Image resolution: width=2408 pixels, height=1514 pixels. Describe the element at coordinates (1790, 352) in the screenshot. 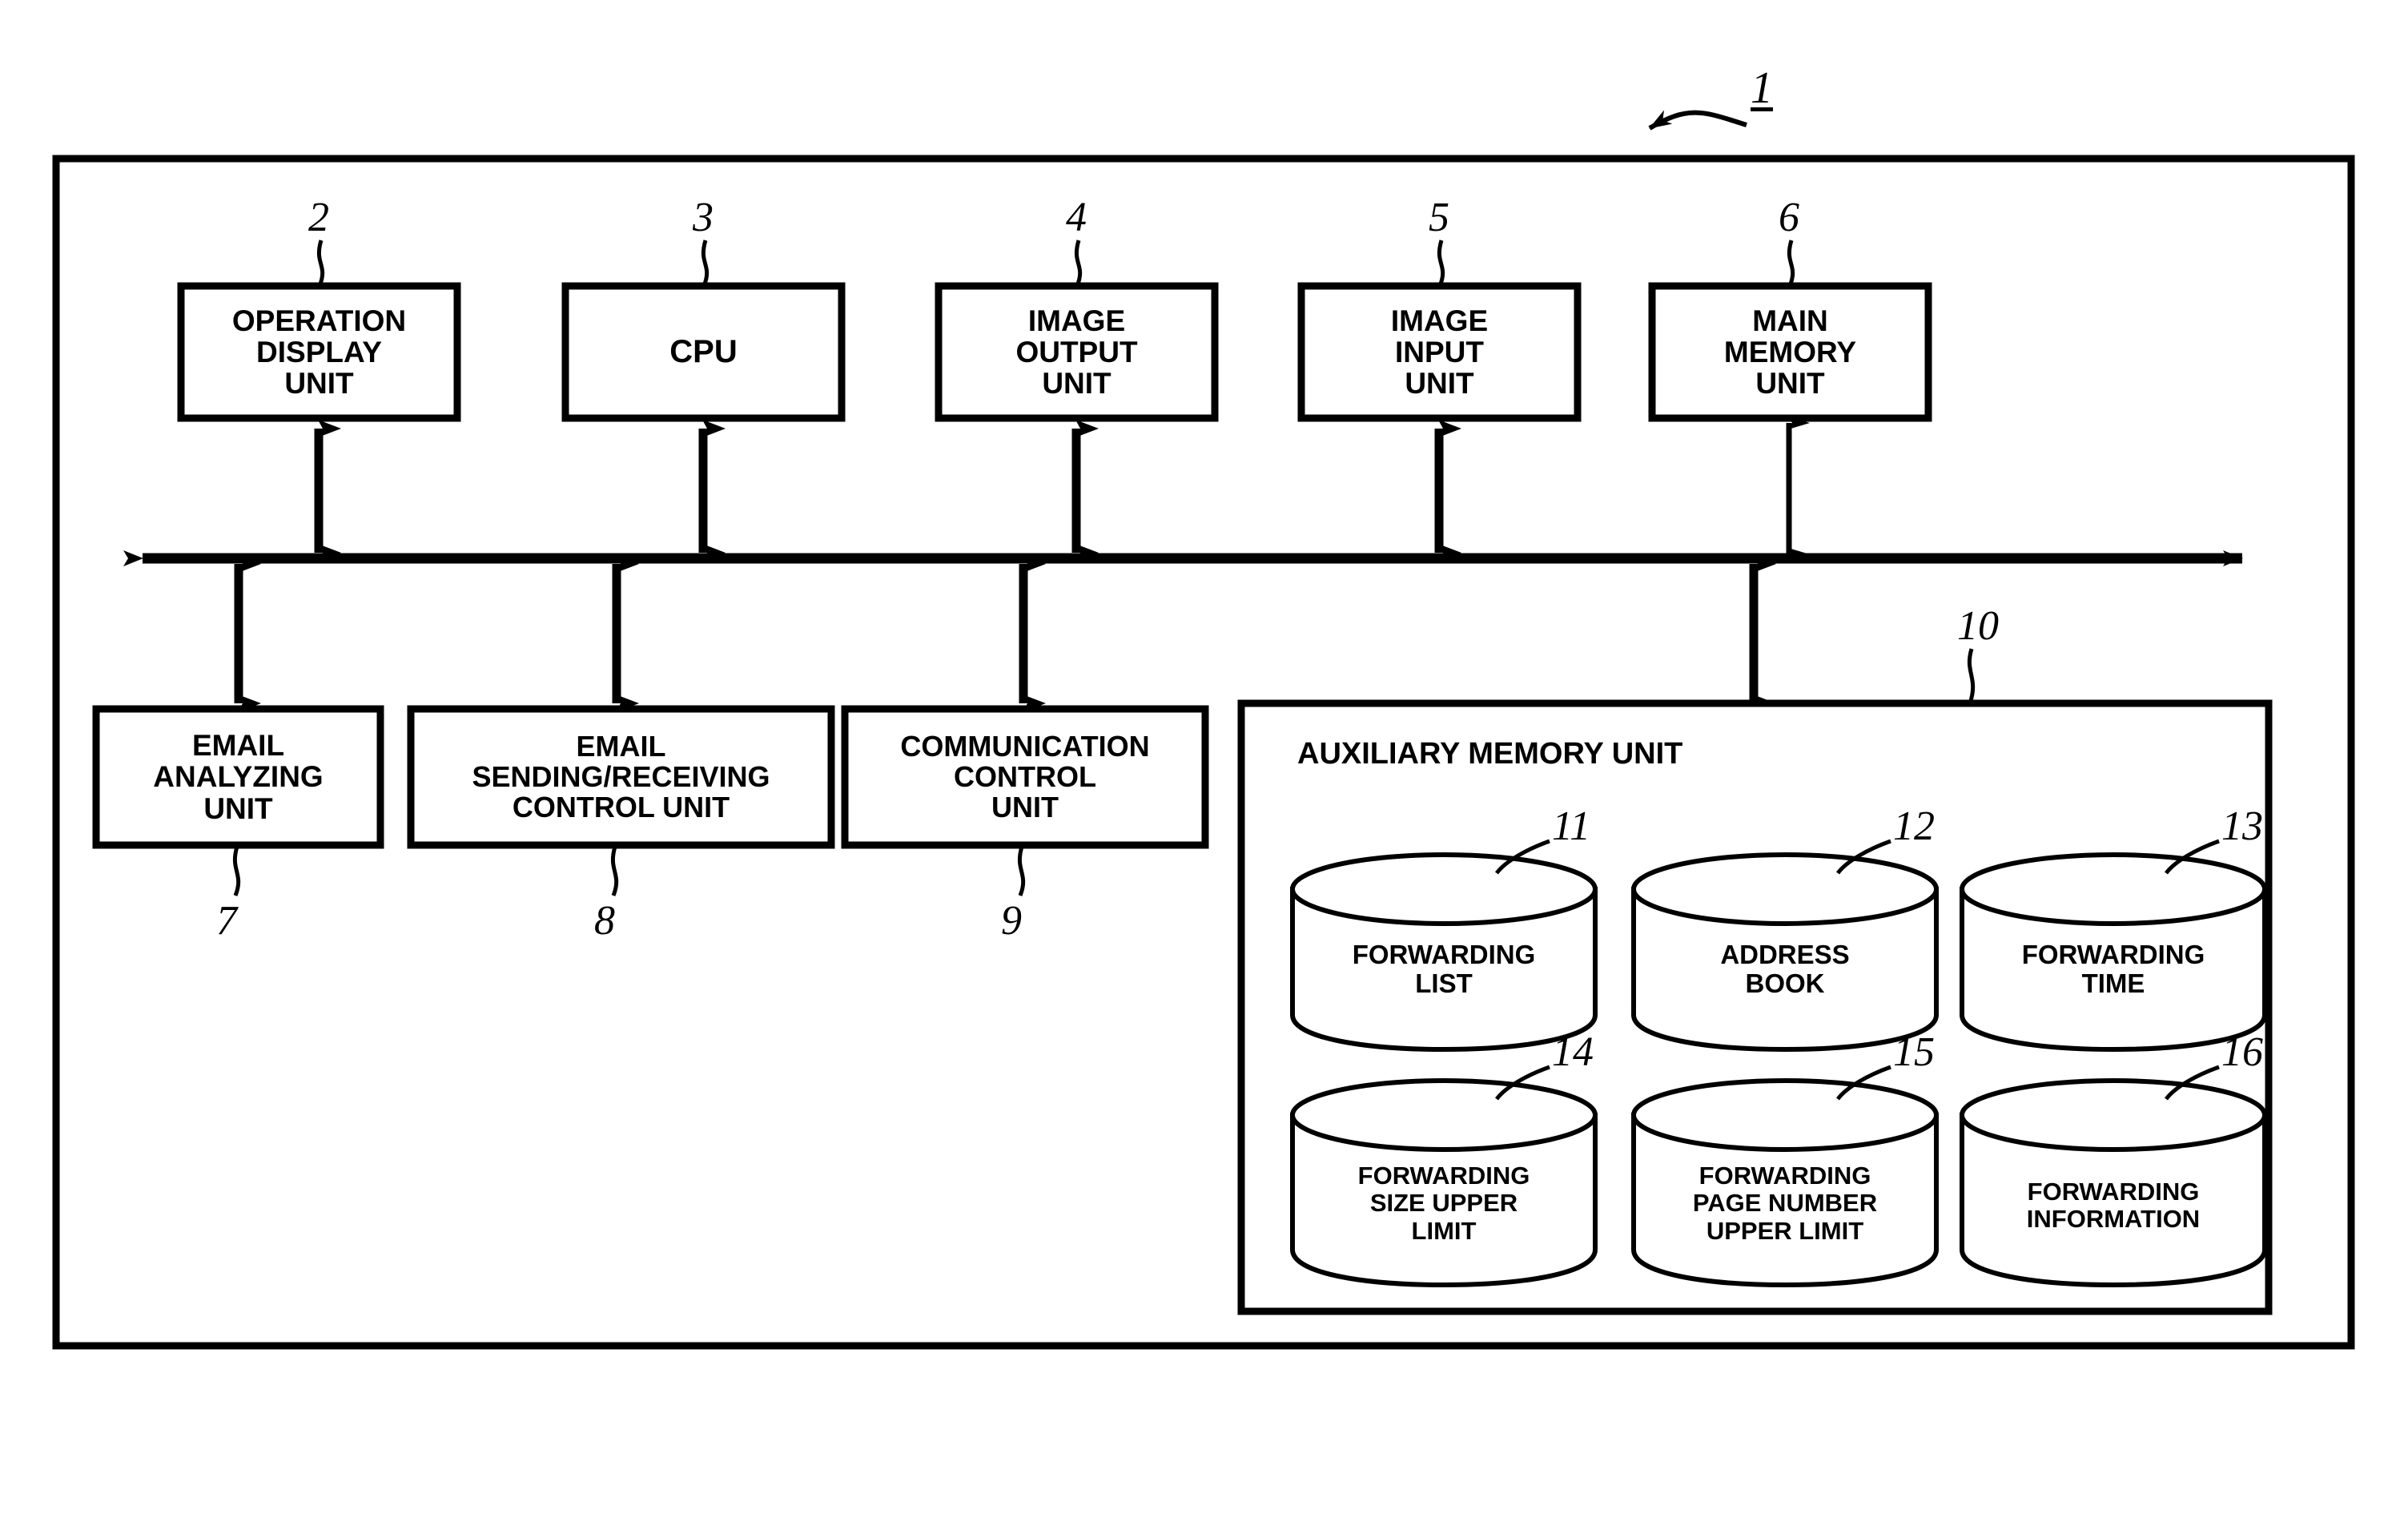

I see `box-main-memory-unit` at that location.